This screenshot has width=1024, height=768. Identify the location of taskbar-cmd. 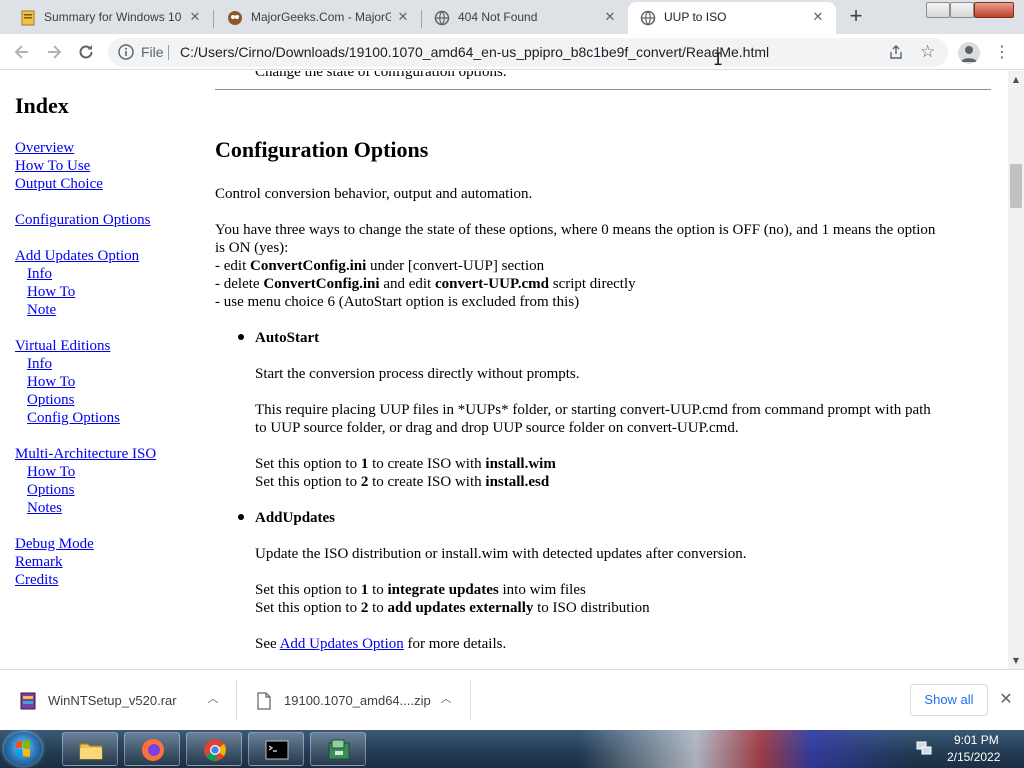
(276, 749).